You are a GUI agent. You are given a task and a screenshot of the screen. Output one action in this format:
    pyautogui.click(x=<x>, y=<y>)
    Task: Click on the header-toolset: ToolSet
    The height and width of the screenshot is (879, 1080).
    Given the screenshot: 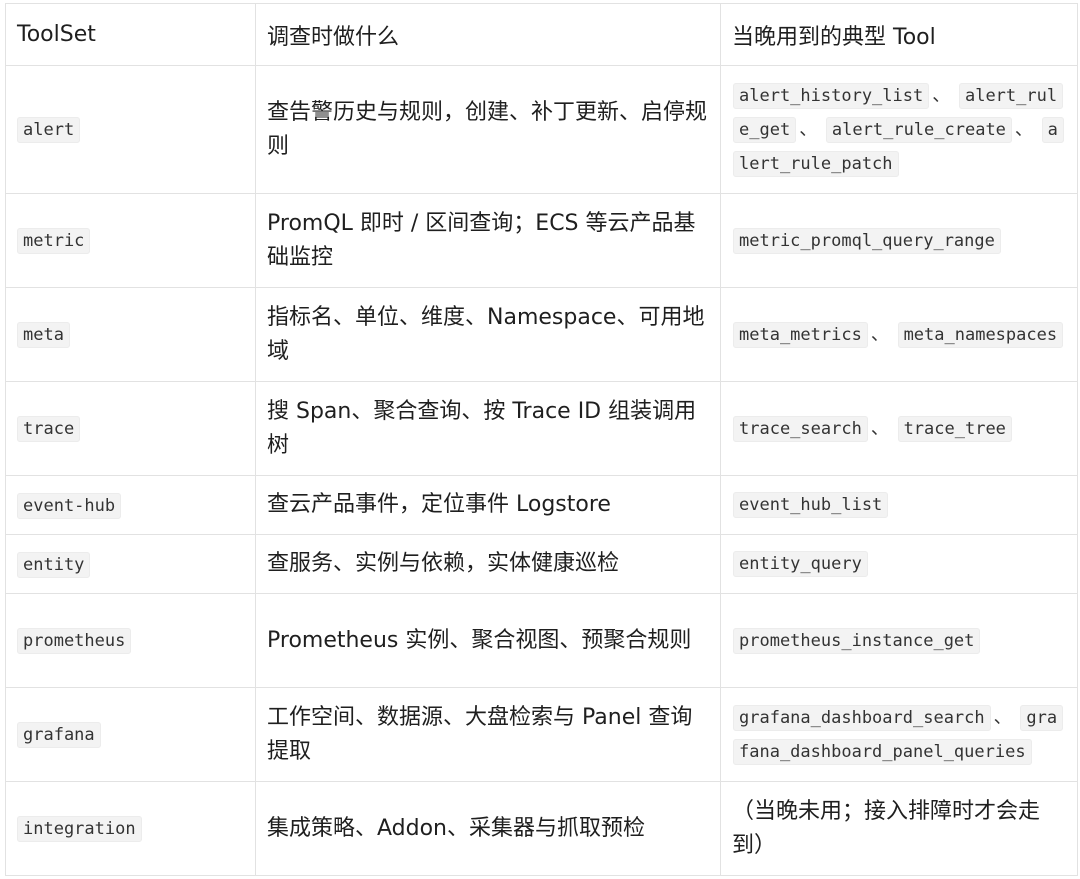 What is the action you would take?
    pyautogui.click(x=130, y=34)
    